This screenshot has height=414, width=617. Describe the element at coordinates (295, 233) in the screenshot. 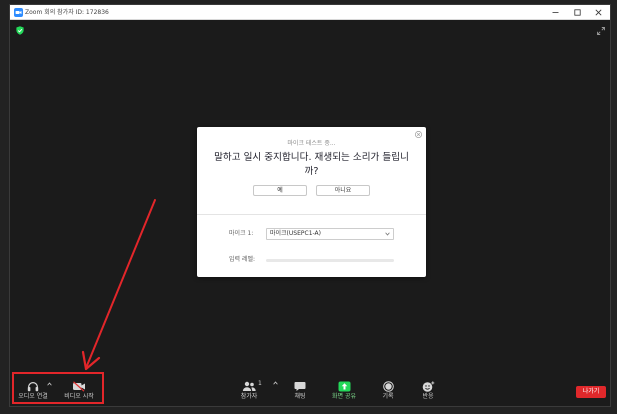

I see `microphone-selected-value: 마이크(USEPC1-A)` at that location.